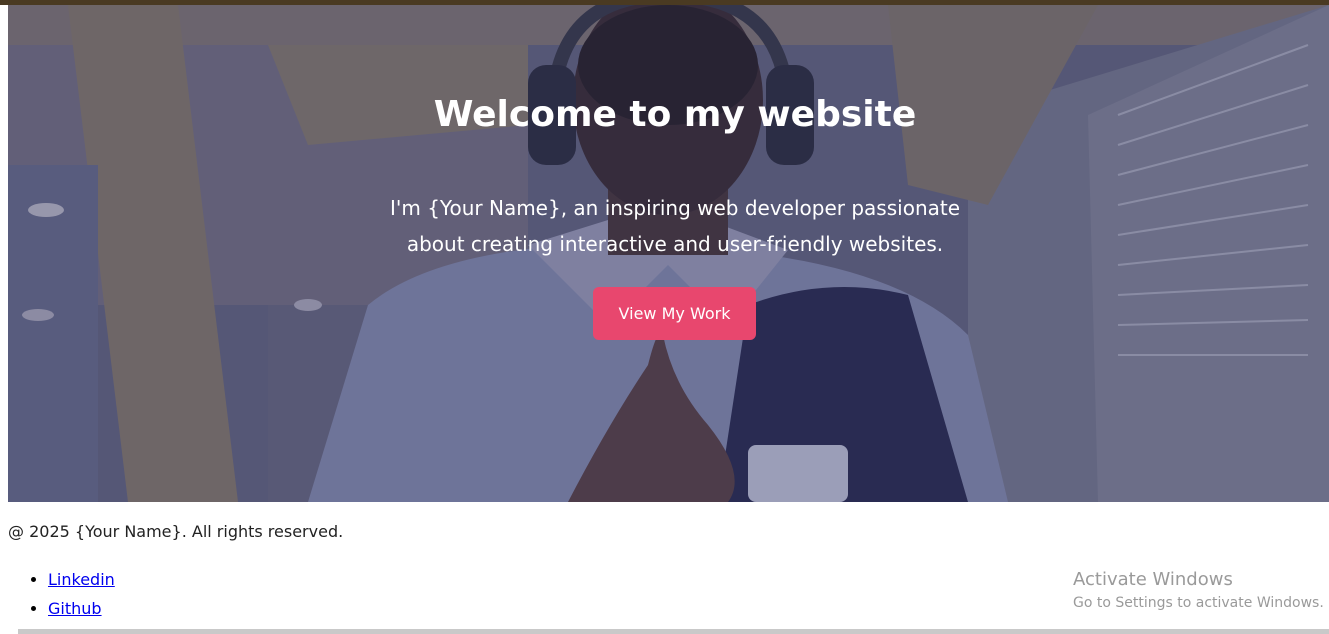 The width and height of the screenshot is (1329, 634). Describe the element at coordinates (675, 114) in the screenshot. I see `hero-title: Welcome to my website` at that location.